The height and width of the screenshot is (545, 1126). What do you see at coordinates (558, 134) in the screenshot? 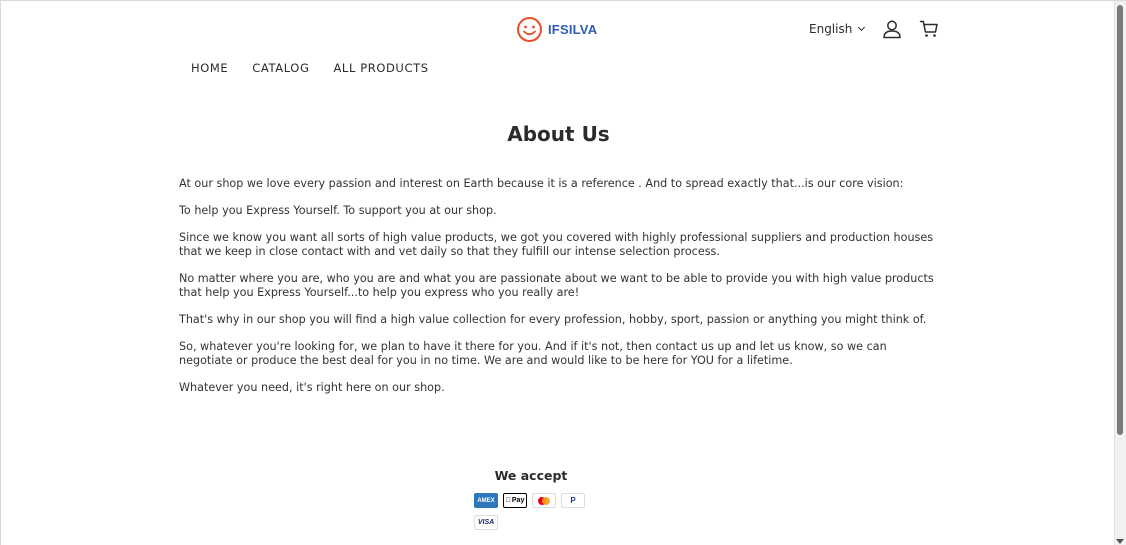
I see `page-title: About Us` at bounding box center [558, 134].